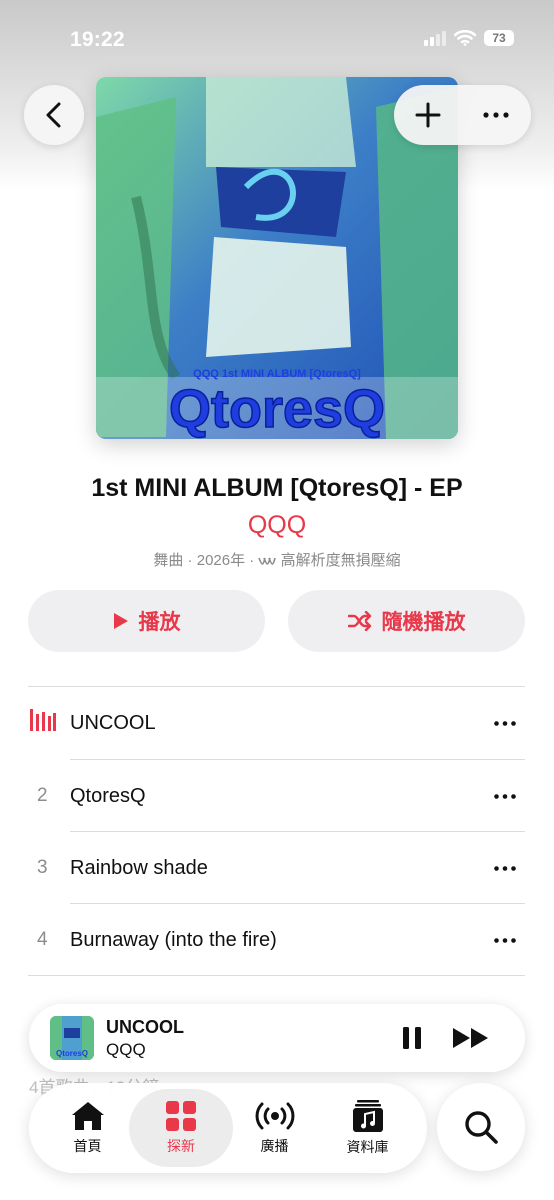 Image resolution: width=554 pixels, height=1200 pixels. What do you see at coordinates (276, 975) in the screenshot?
I see `divider` at bounding box center [276, 975].